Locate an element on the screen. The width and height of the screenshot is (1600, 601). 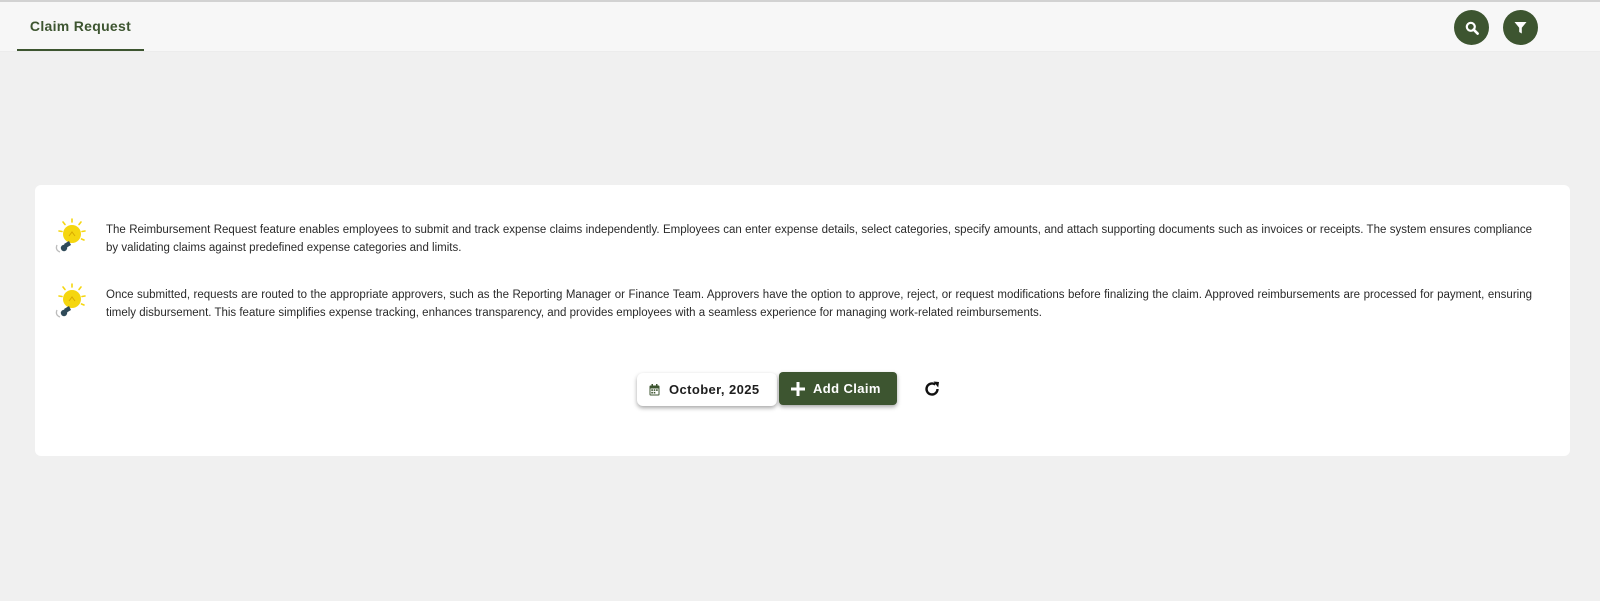
search-button is located at coordinates (1471, 27).